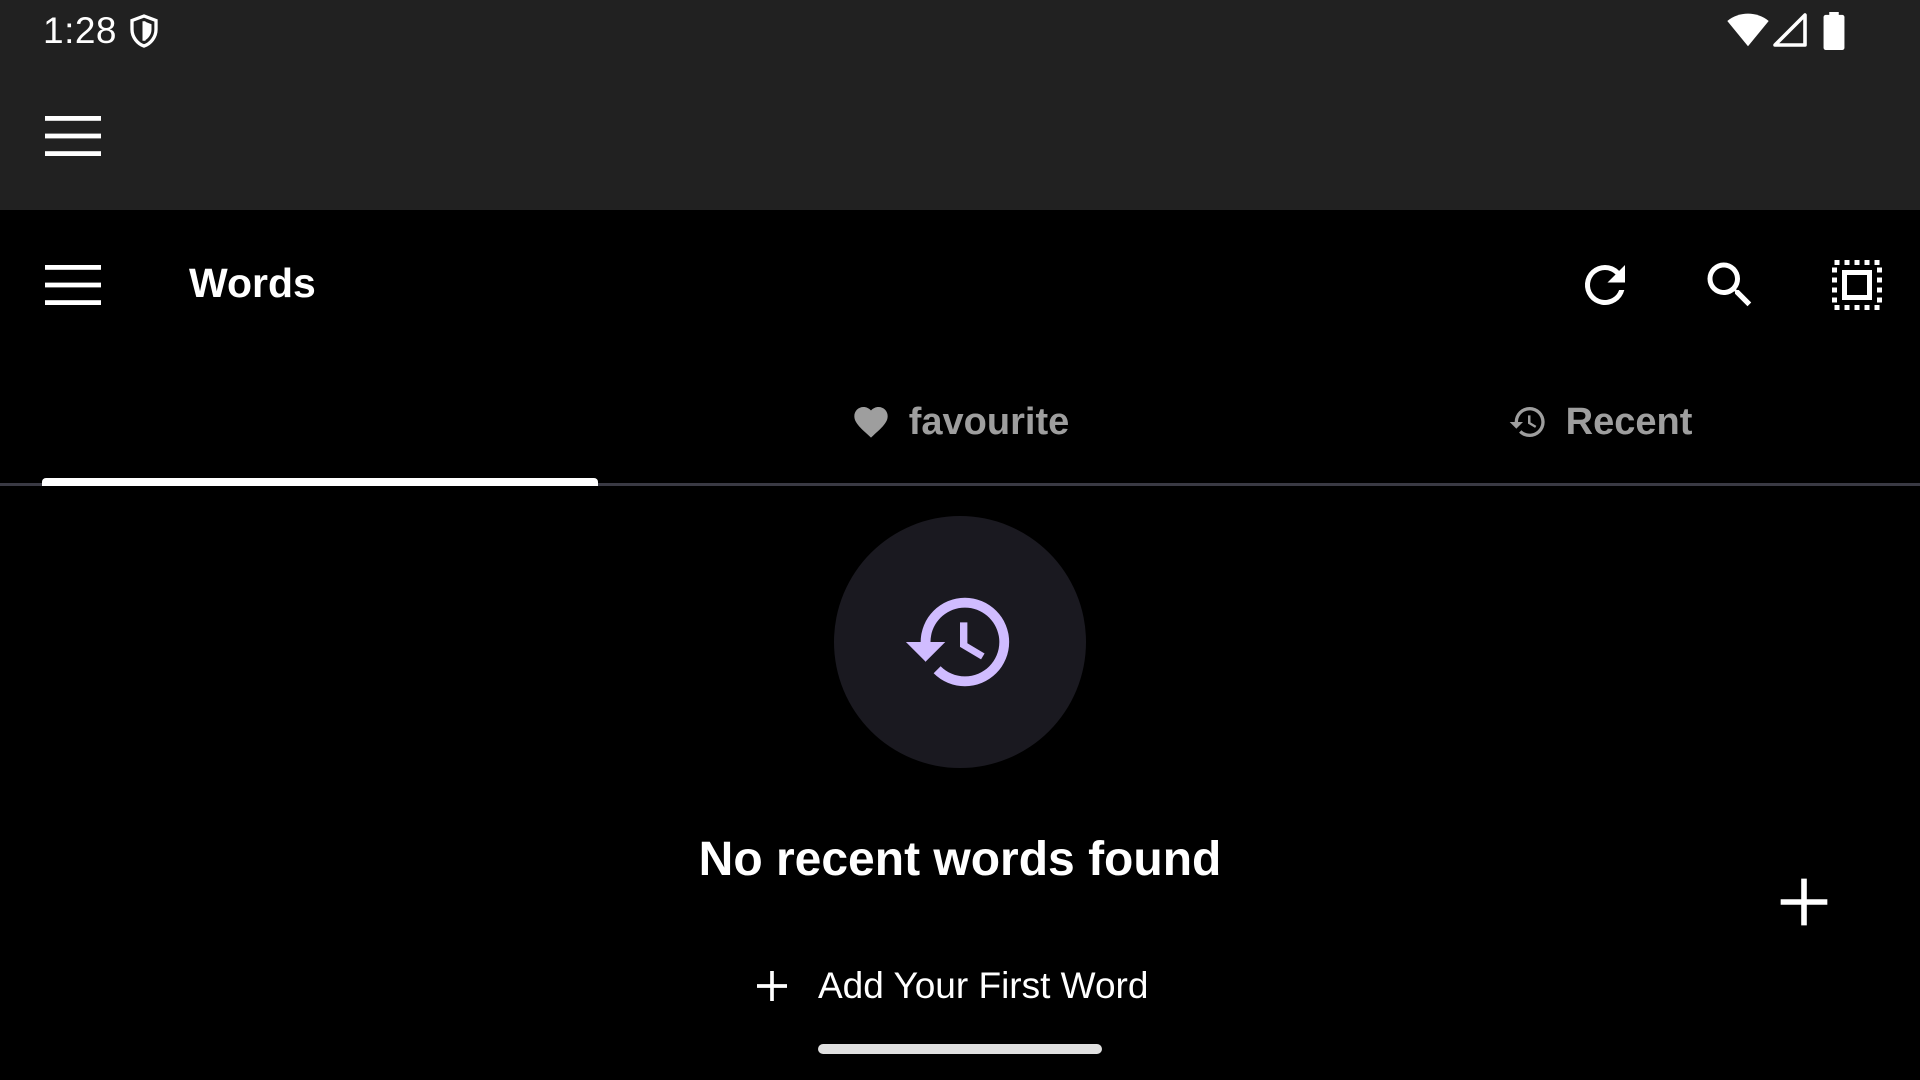 The height and width of the screenshot is (1080, 1920). Describe the element at coordinates (320, 482) in the screenshot. I see `tab-selected-indicator` at that location.